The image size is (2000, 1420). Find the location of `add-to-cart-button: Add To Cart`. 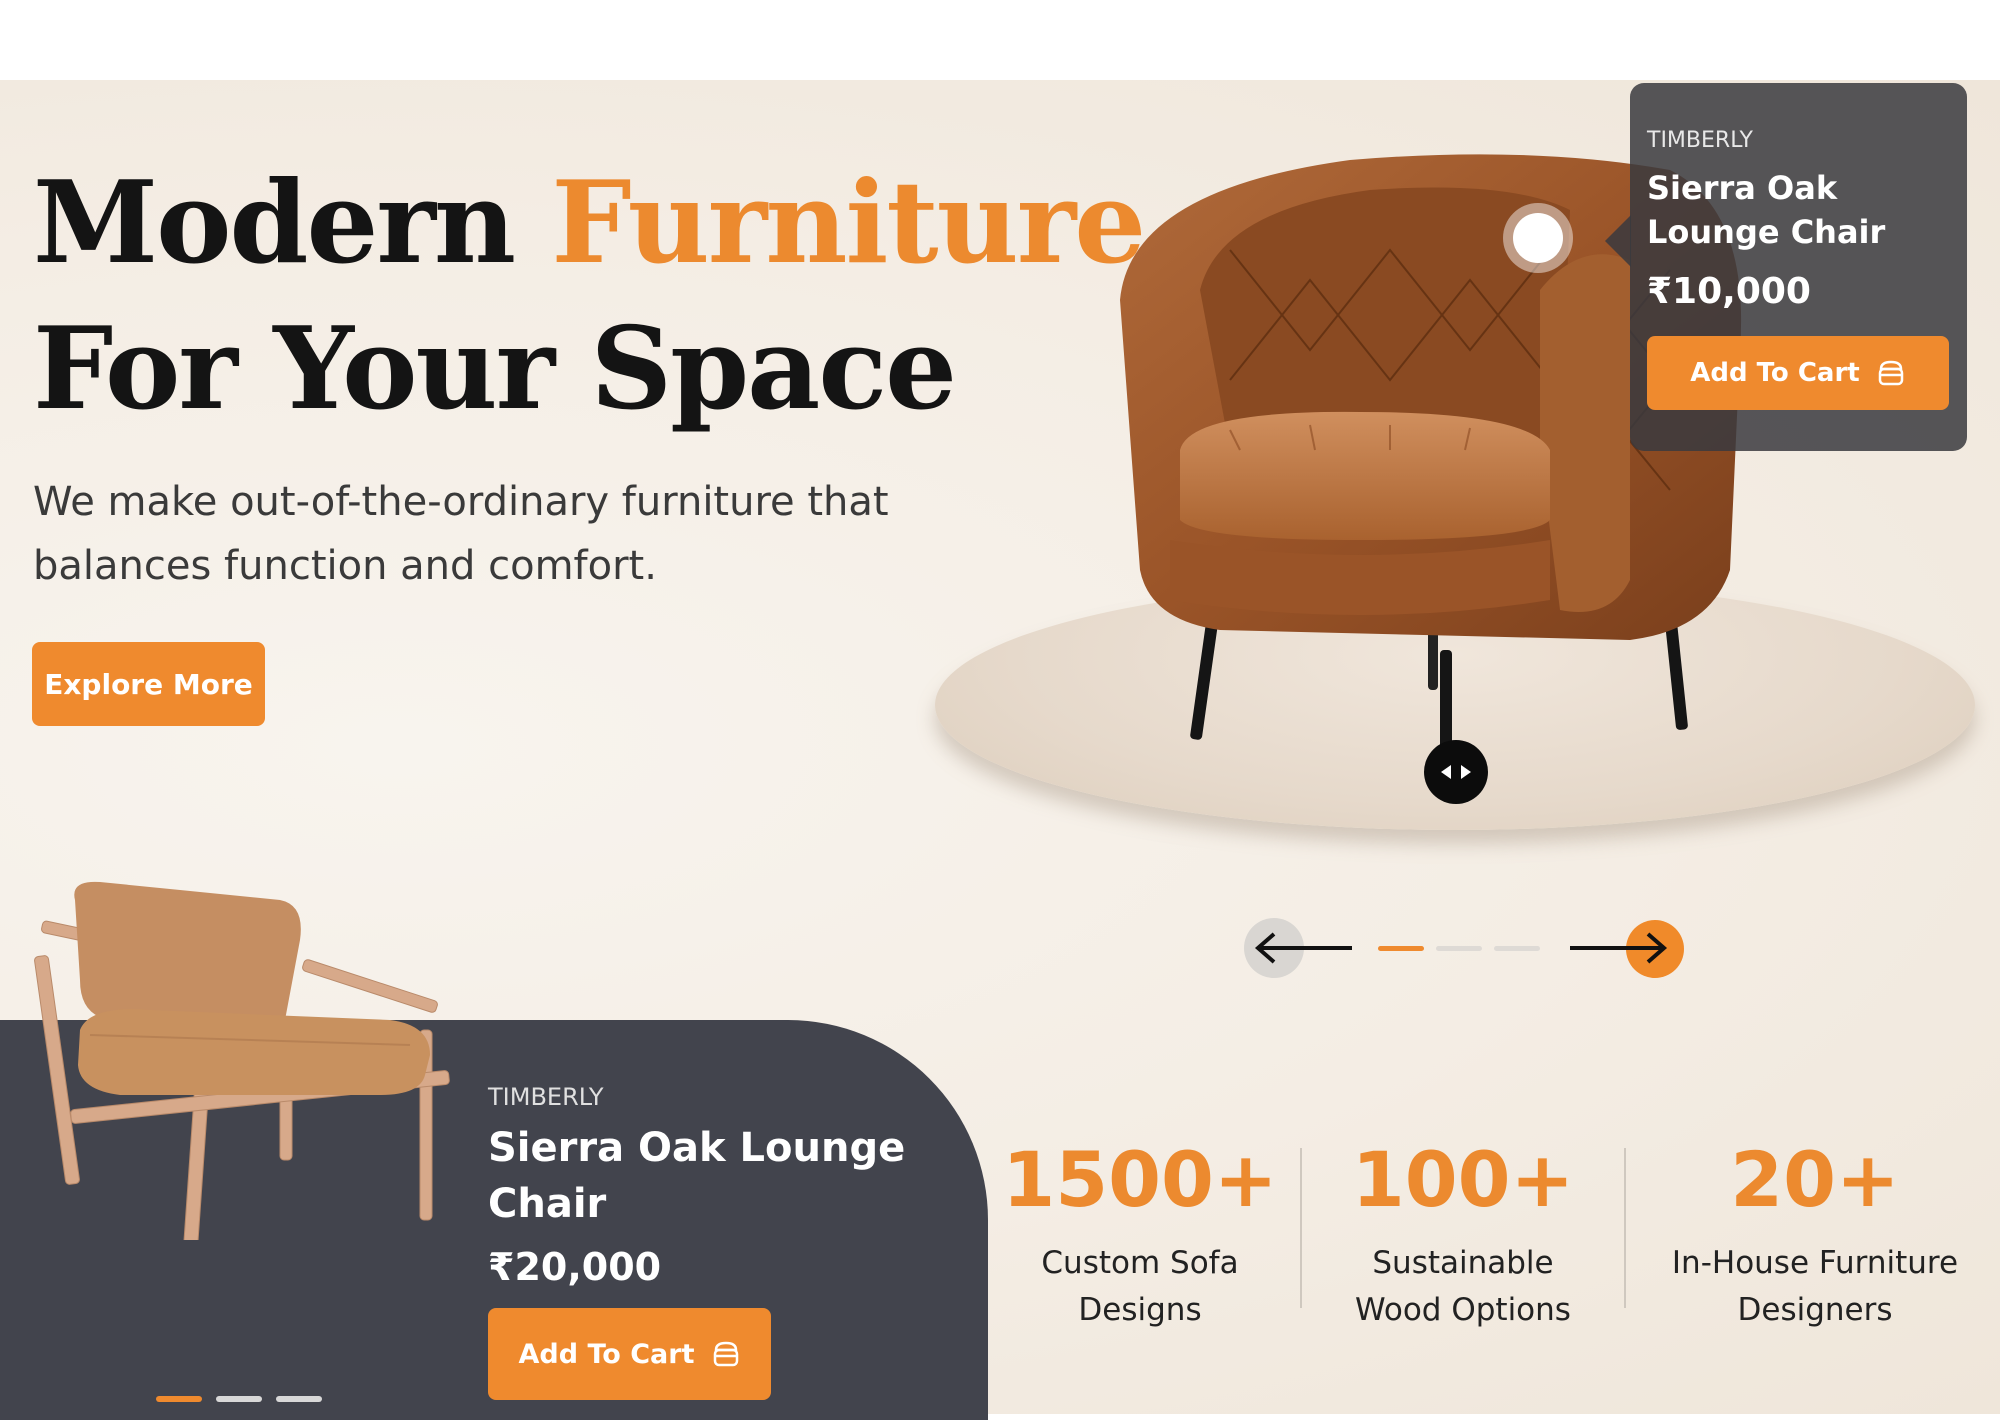

add-to-cart-button: Add To Cart is located at coordinates (1798, 373).